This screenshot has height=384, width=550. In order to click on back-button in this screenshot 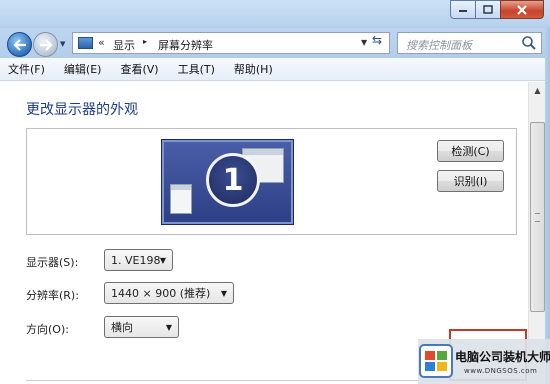, I will do `click(19, 44)`.